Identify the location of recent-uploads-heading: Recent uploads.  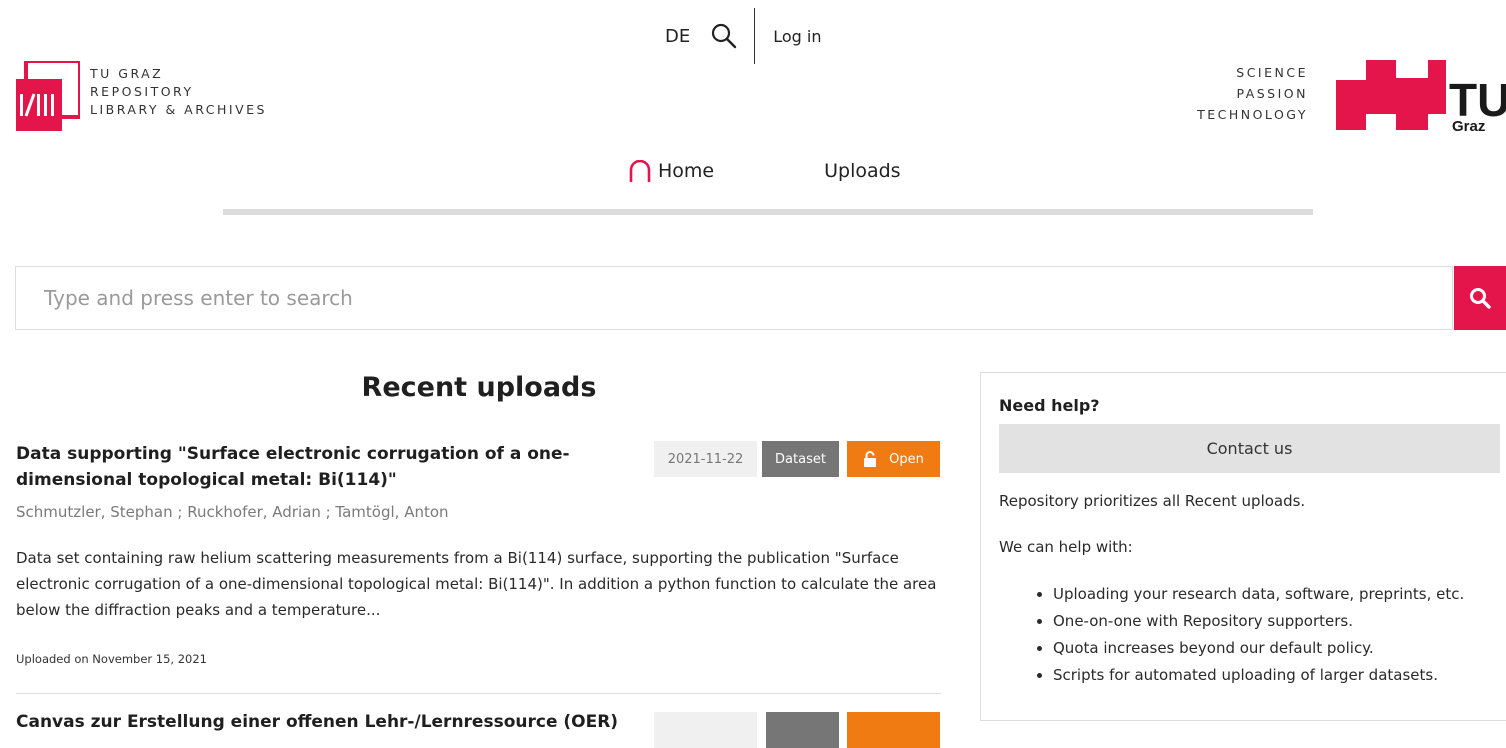
(479, 387).